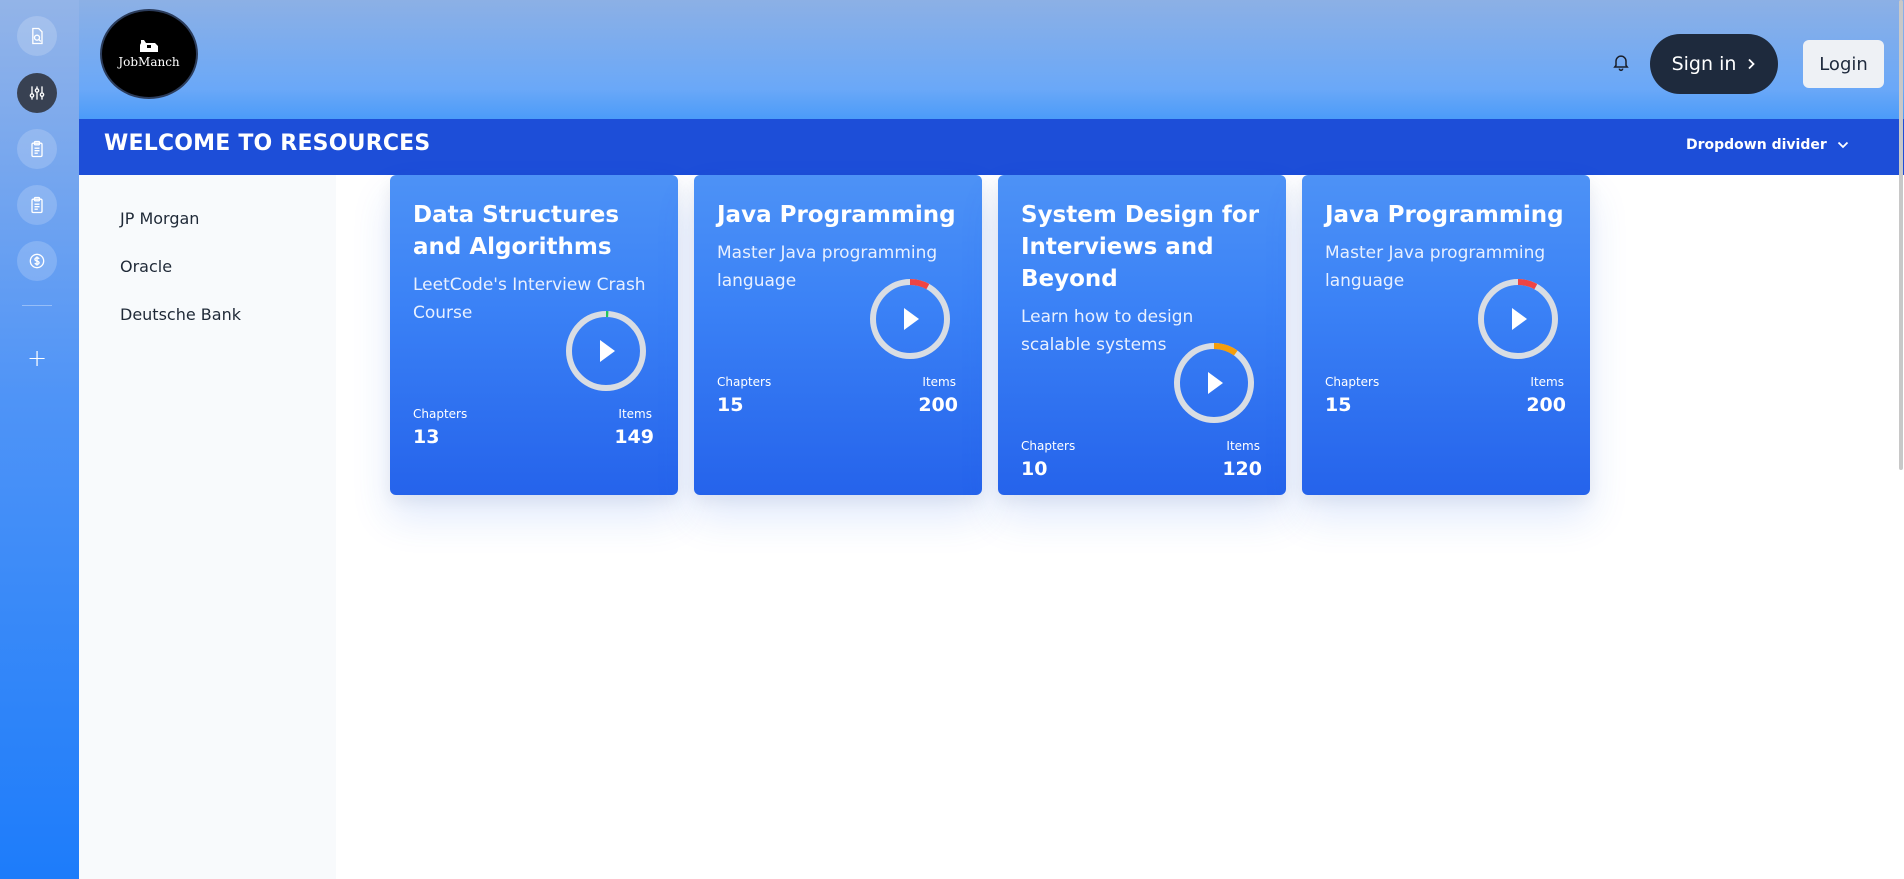 The height and width of the screenshot is (879, 1904). What do you see at coordinates (1752, 64) in the screenshot?
I see `chevron-right-icon` at bounding box center [1752, 64].